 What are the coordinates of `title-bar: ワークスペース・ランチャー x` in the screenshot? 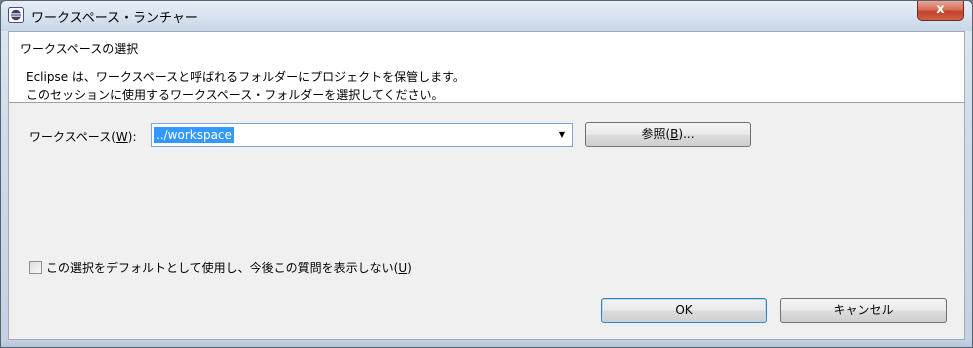 It's located at (486, 16).